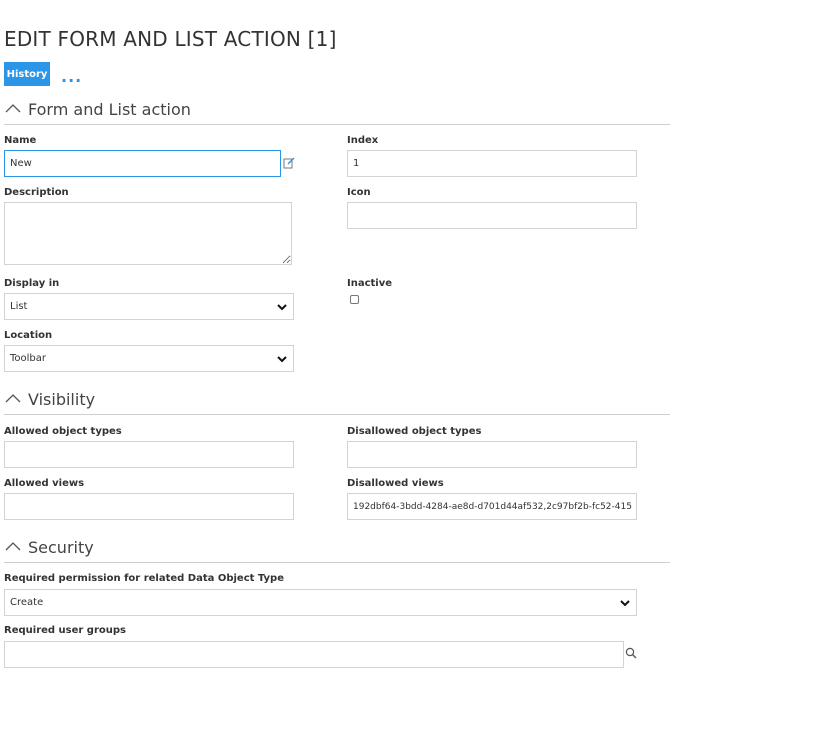 Image resolution: width=834 pixels, height=738 pixels. Describe the element at coordinates (359, 192) in the screenshot. I see `icon-label: Icon` at that location.